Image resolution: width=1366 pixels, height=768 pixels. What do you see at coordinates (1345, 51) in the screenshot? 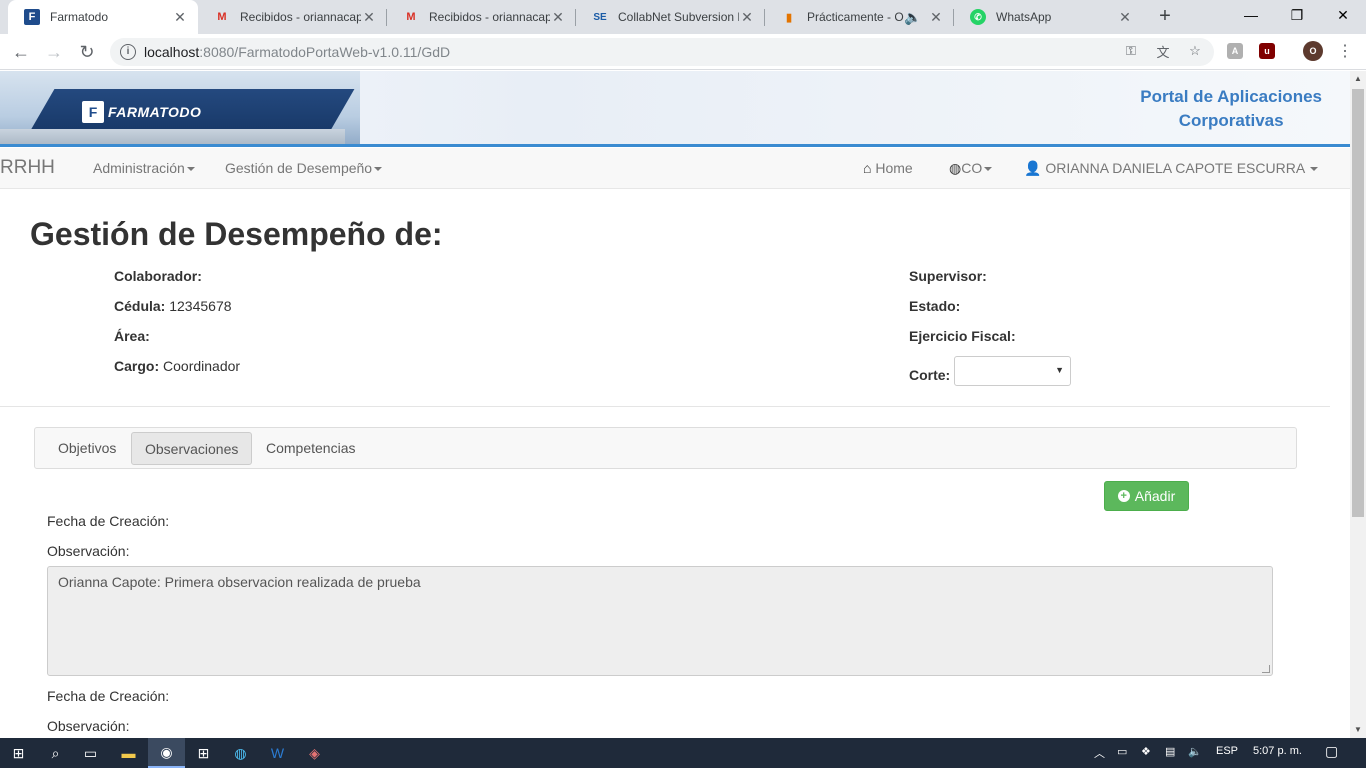
I see `chrome-menu-icon: ⋮` at bounding box center [1345, 51].